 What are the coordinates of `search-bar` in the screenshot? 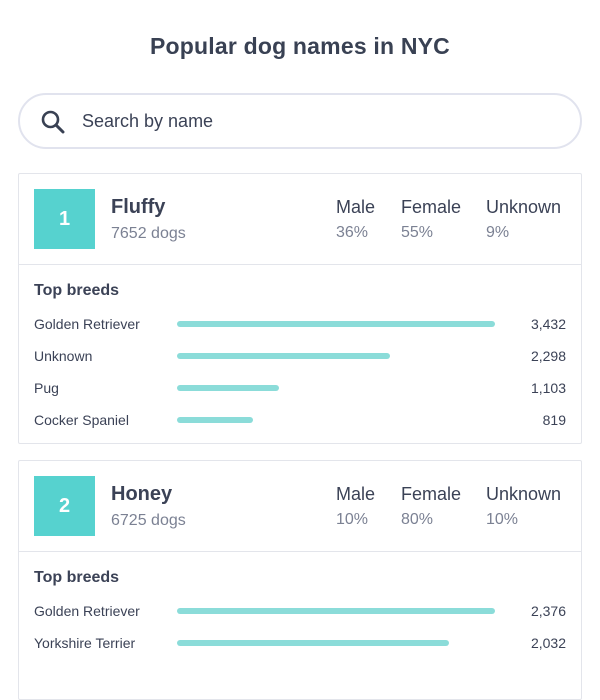 It's located at (300, 121).